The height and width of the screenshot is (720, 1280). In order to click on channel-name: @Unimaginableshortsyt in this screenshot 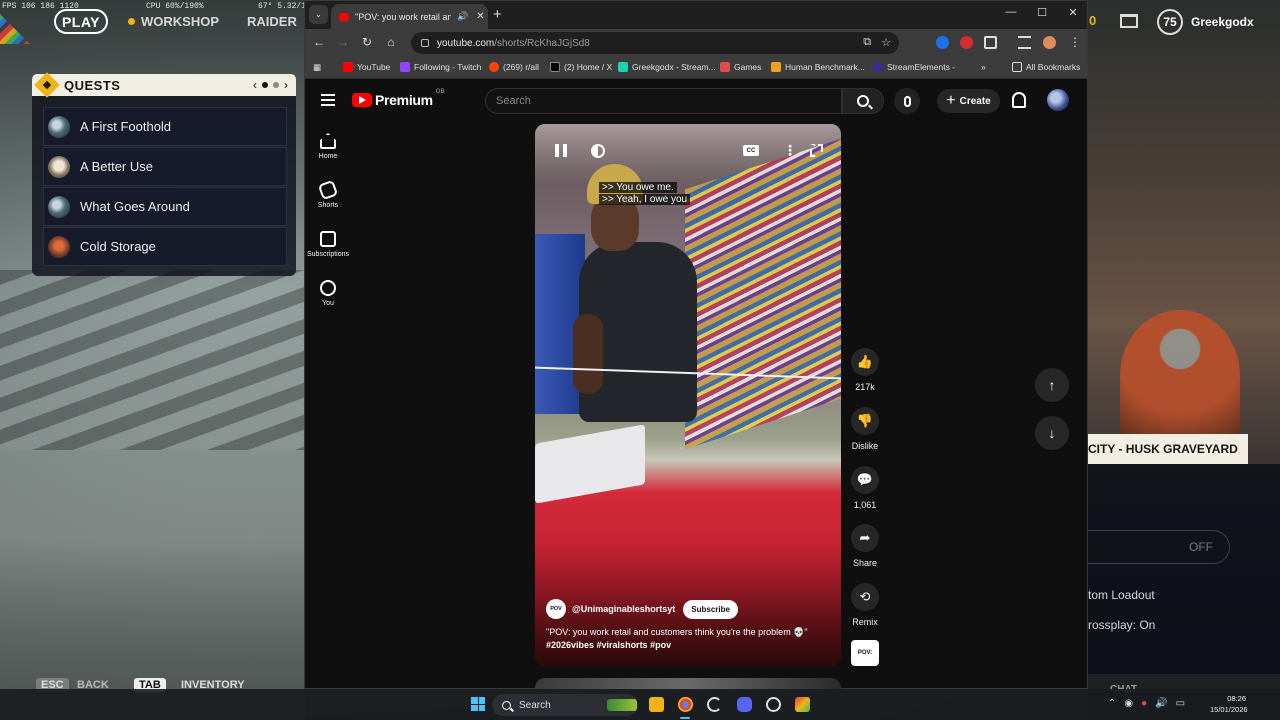, I will do `click(623, 609)`.